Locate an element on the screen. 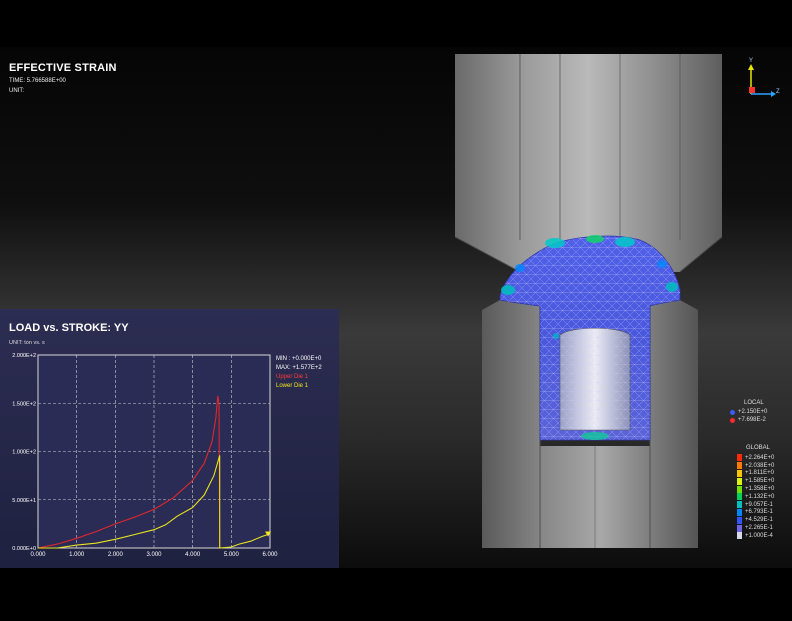  local-legend: LOCAL +2.150E+0 +7.698E-2 is located at coordinates (748, 412).